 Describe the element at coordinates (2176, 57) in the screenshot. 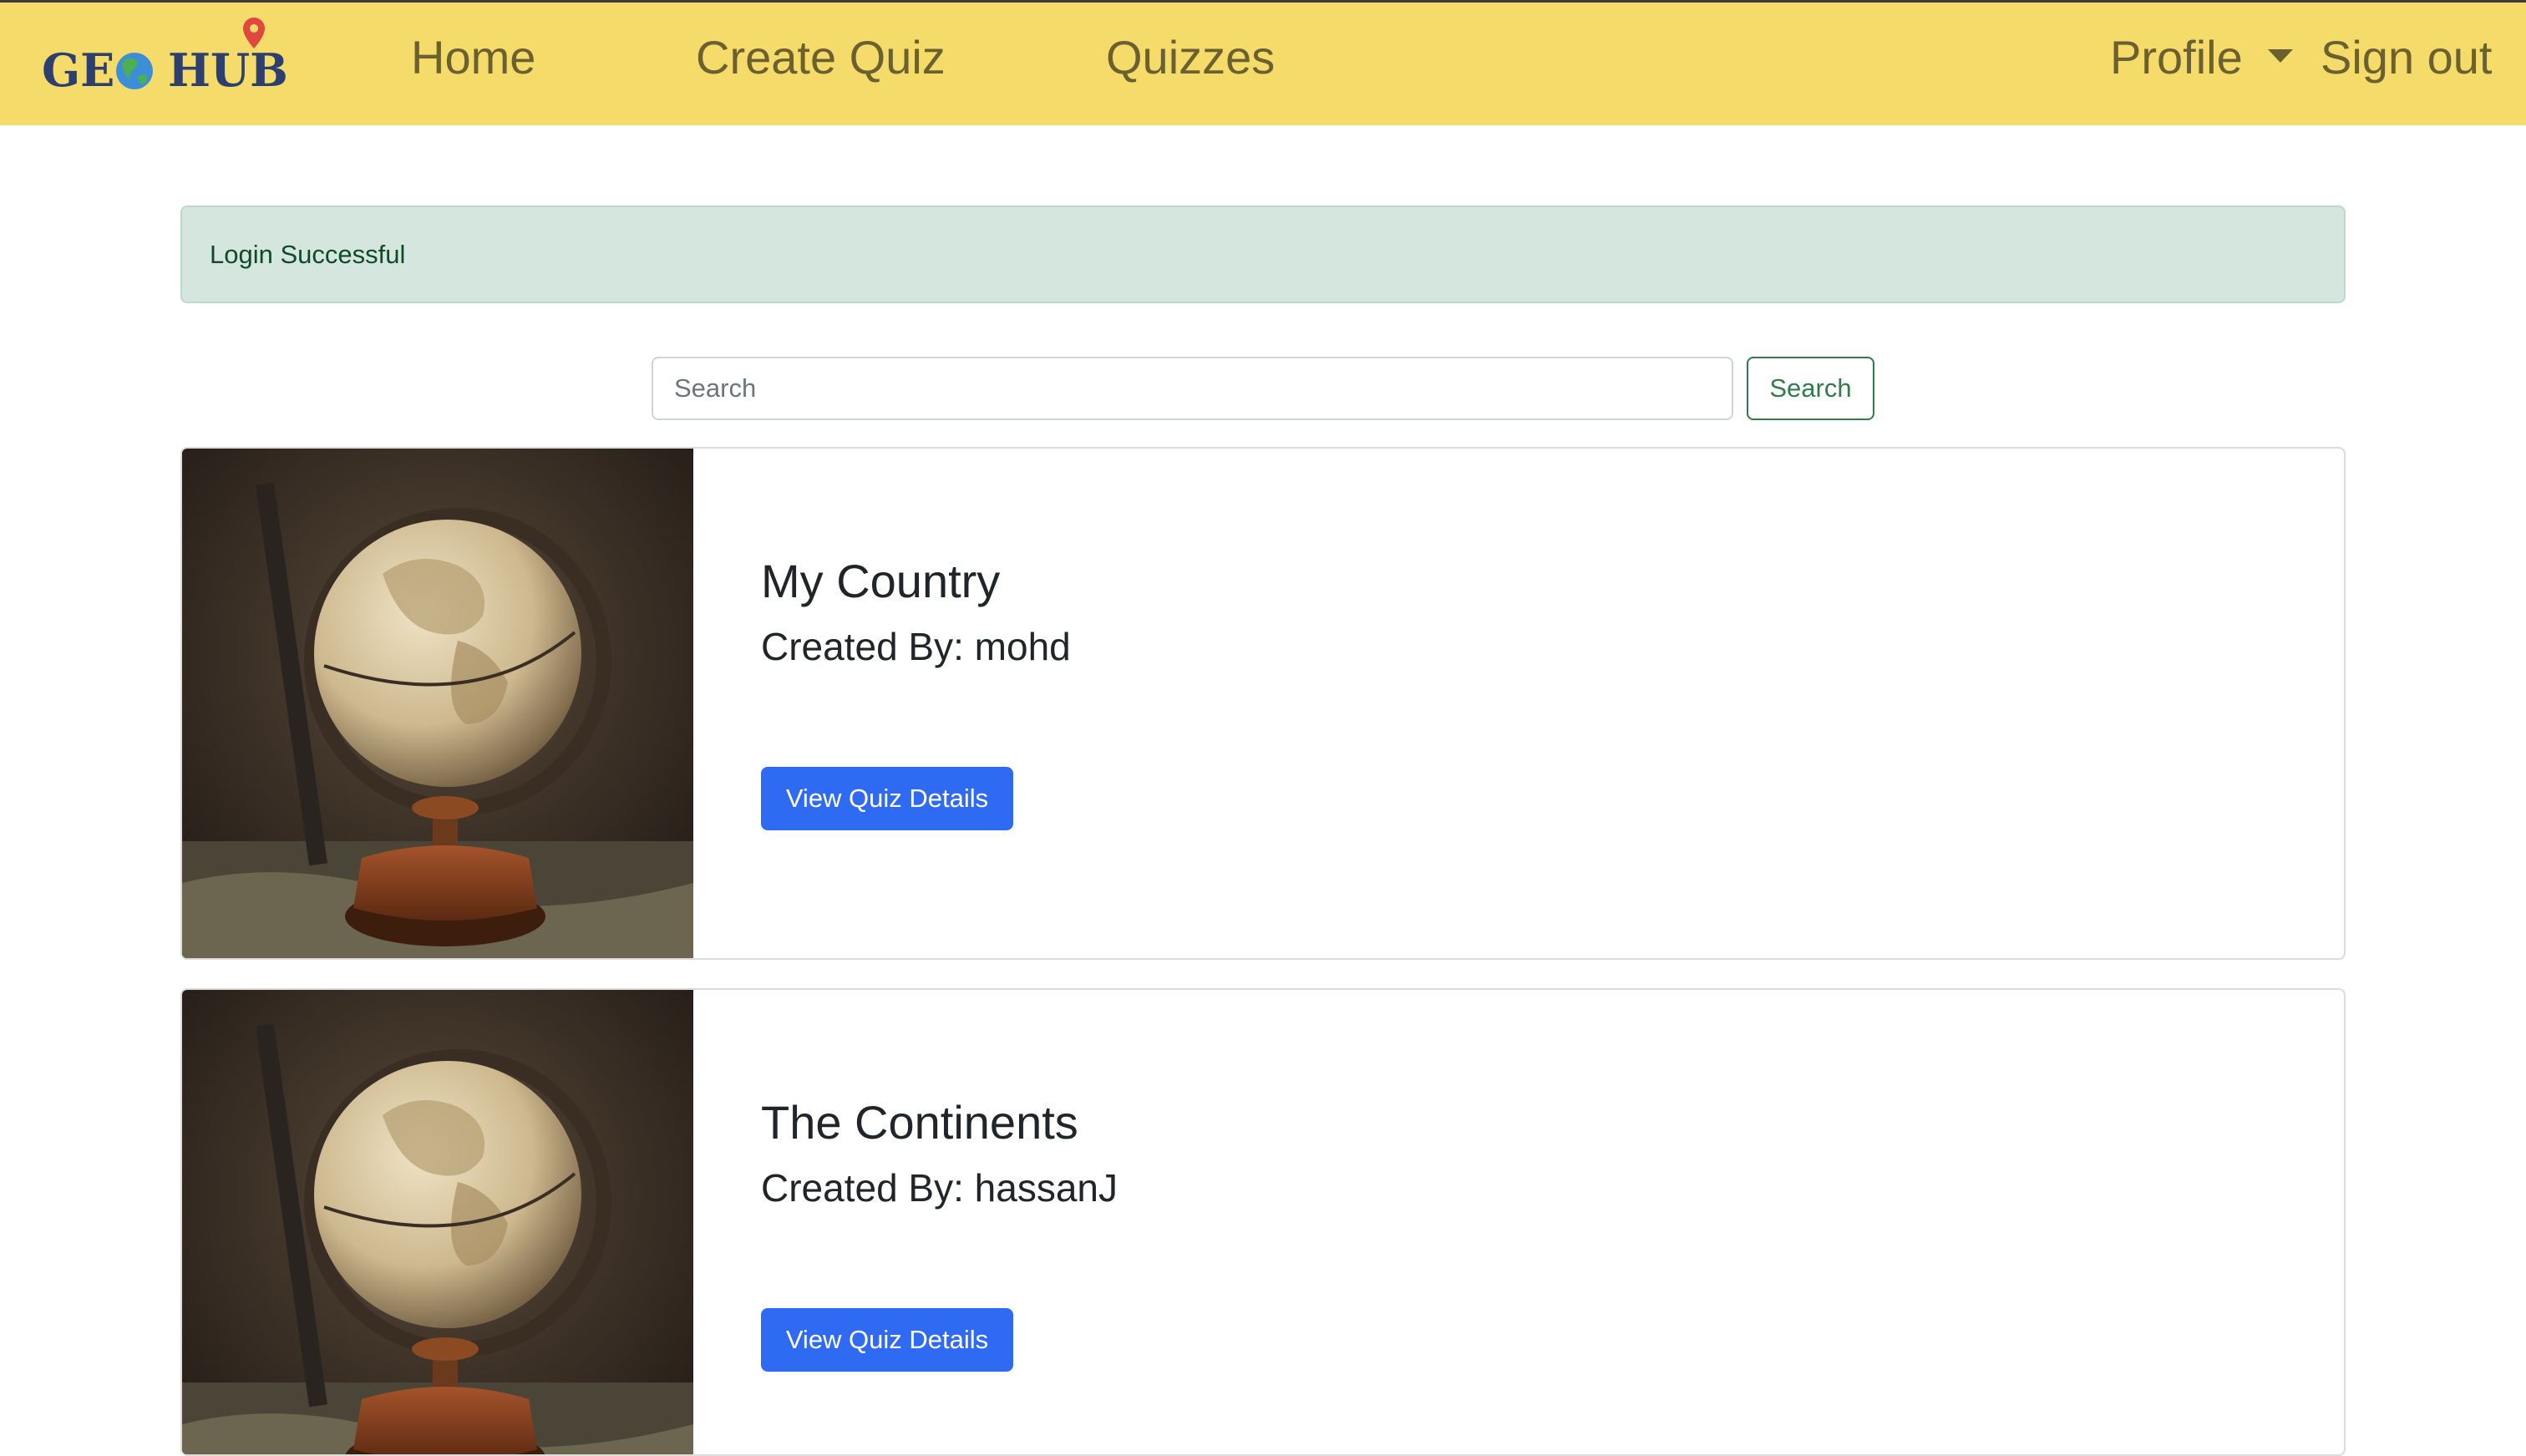

I see `profile-dropdown: Profile` at that location.